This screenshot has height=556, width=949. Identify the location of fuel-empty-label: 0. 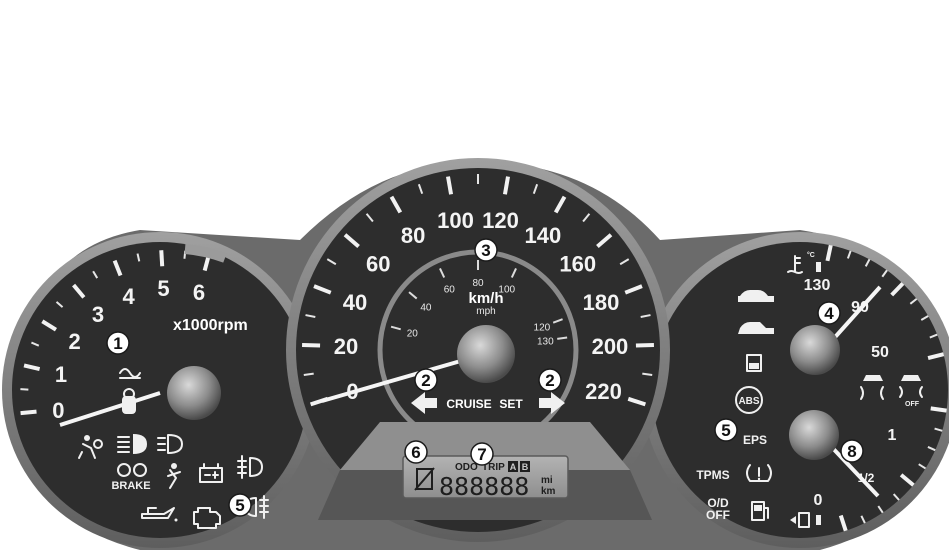
(818, 500).